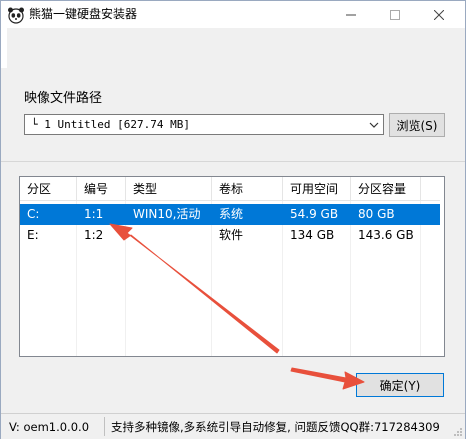 This screenshot has height=439, width=466. I want to click on background-window-edge, so click(4, 48).